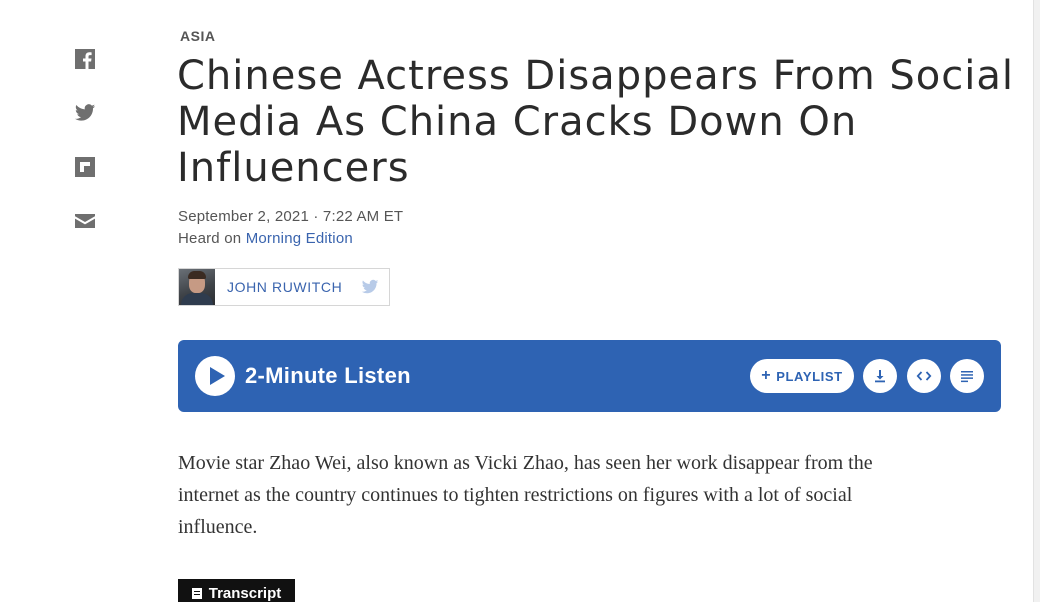 The width and height of the screenshot is (1040, 602). Describe the element at coordinates (328, 375) in the screenshot. I see `listen-duration-label: 2-Minute Listen` at that location.